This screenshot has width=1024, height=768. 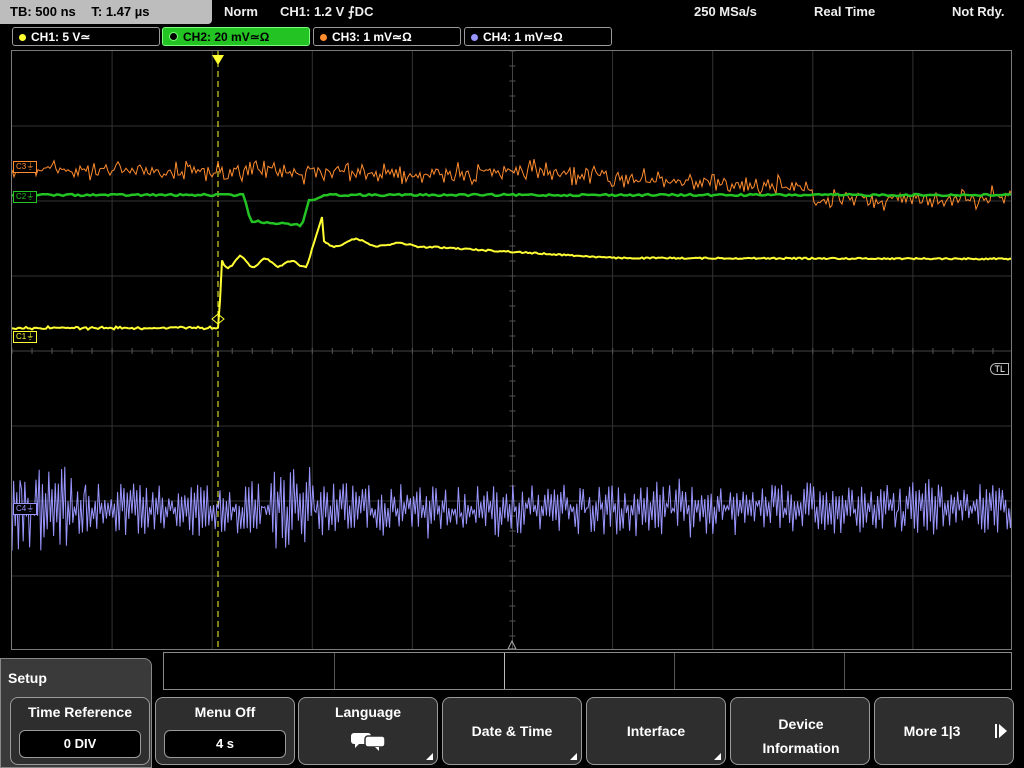 I want to click on ch2-color-dot, so click(x=173, y=36).